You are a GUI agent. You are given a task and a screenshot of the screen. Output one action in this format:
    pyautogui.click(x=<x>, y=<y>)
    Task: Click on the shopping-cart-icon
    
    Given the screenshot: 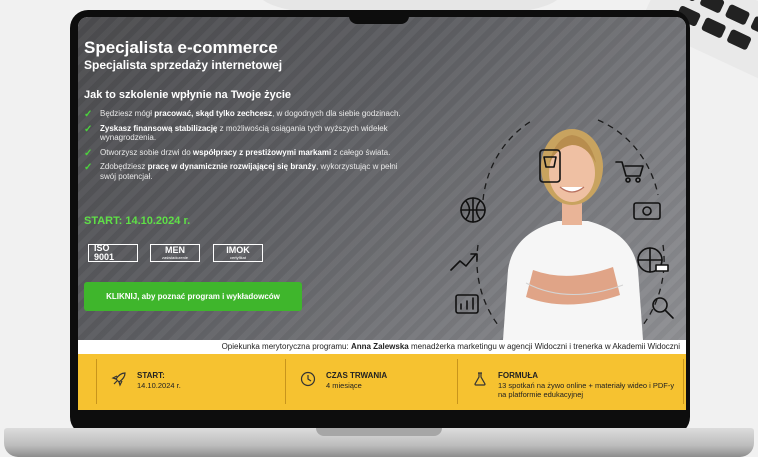 What is the action you would take?
    pyautogui.click(x=629, y=172)
    